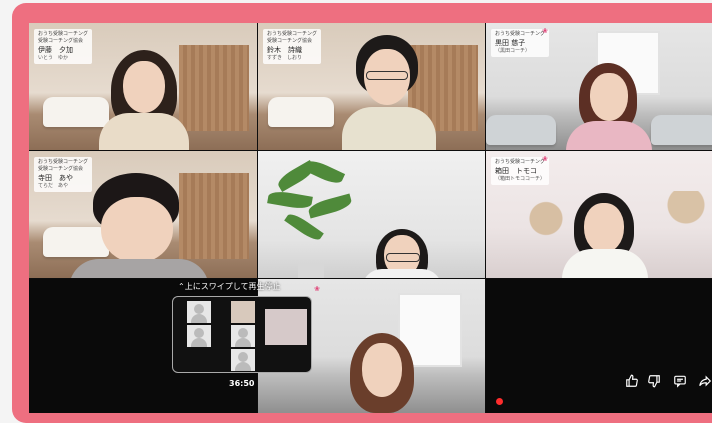 The width and height of the screenshot is (712, 423). Describe the element at coordinates (516, 171) in the screenshot. I see `participant-name: 箱田 トモコ` at that location.